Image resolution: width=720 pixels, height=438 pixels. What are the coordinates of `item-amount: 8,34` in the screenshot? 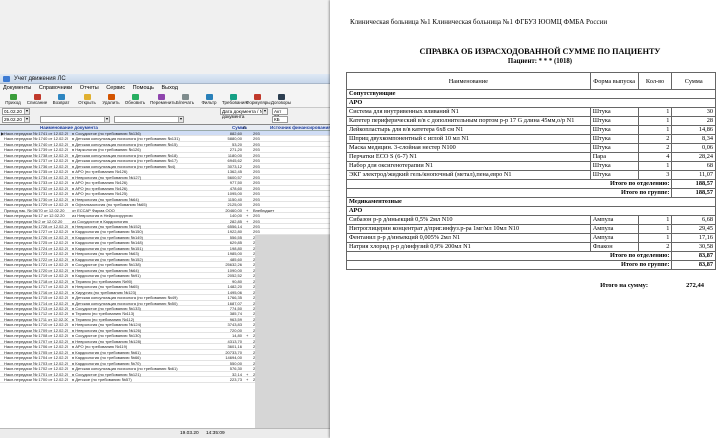 It's located at (693, 139).